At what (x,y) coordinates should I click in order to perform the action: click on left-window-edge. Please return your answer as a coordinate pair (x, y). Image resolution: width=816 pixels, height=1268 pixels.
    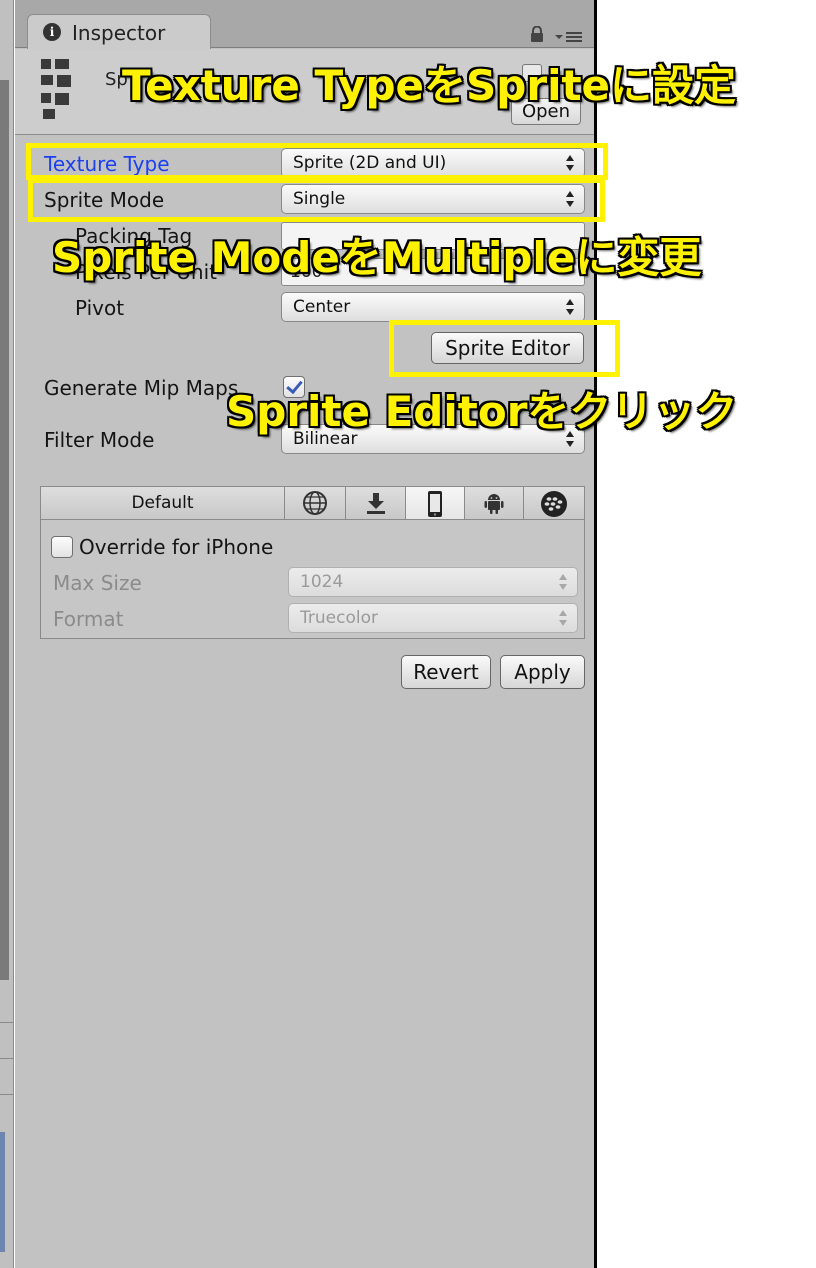
    Looking at the image, I should click on (7, 634).